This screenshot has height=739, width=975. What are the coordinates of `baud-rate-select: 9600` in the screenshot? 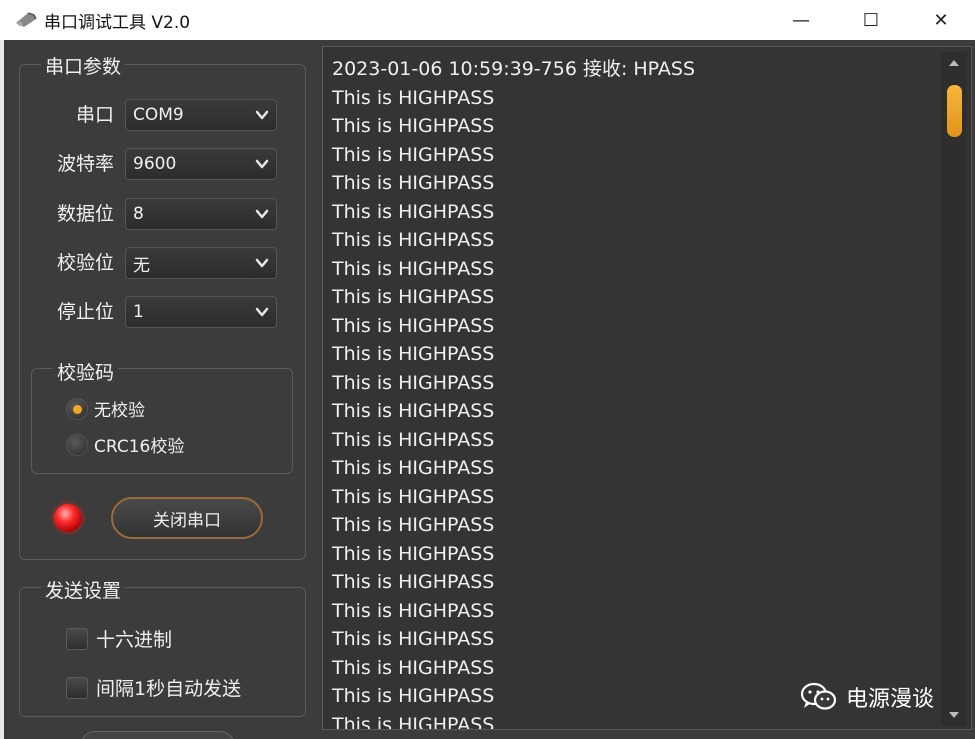 It's located at (201, 164).